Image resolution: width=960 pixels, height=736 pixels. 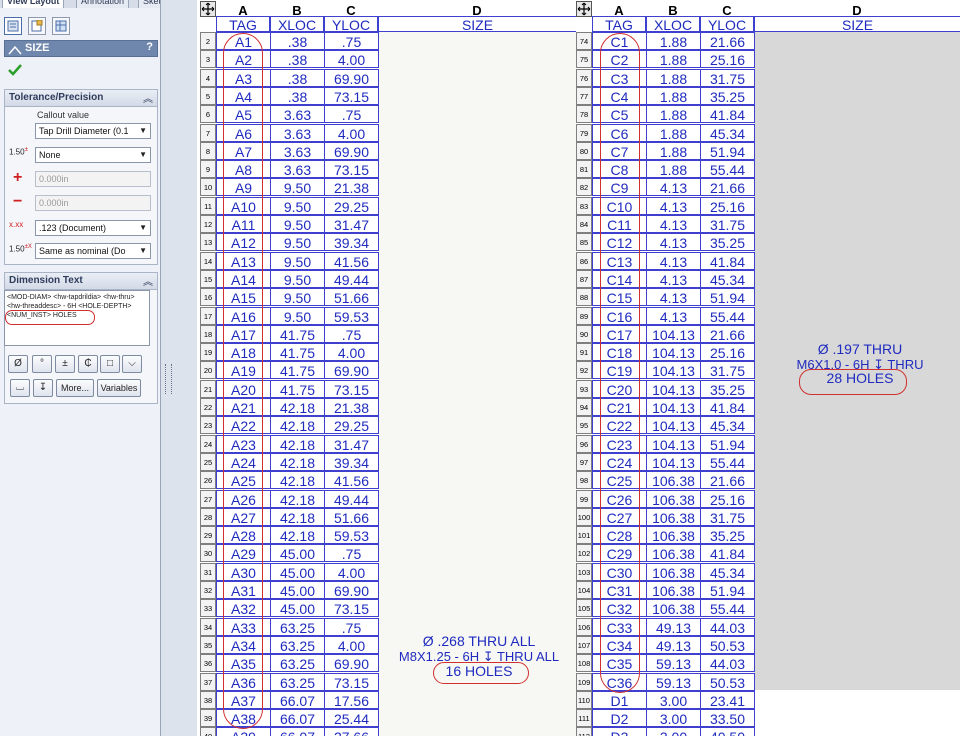 I want to click on row-number: 18, so click(x=208, y=333).